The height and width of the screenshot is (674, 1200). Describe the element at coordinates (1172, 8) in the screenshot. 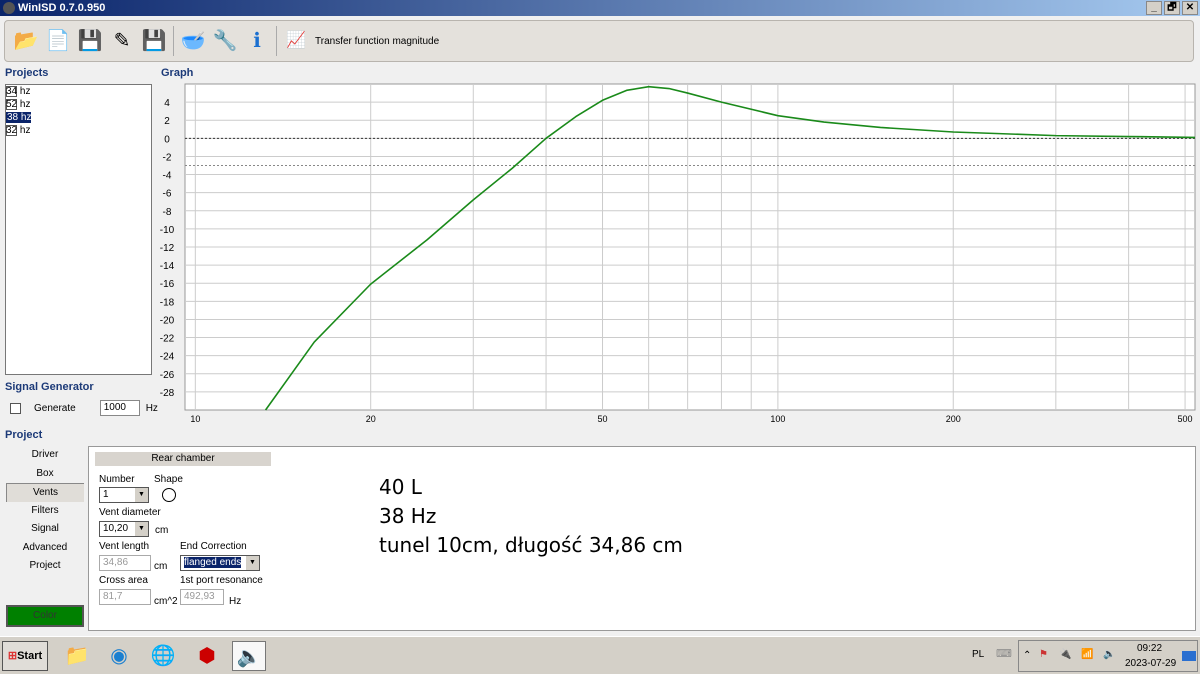

I see `maximize-button: 🗗` at that location.